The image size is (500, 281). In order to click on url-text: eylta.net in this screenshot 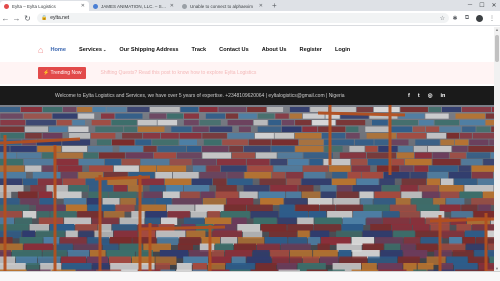, I will do `click(244, 18)`.